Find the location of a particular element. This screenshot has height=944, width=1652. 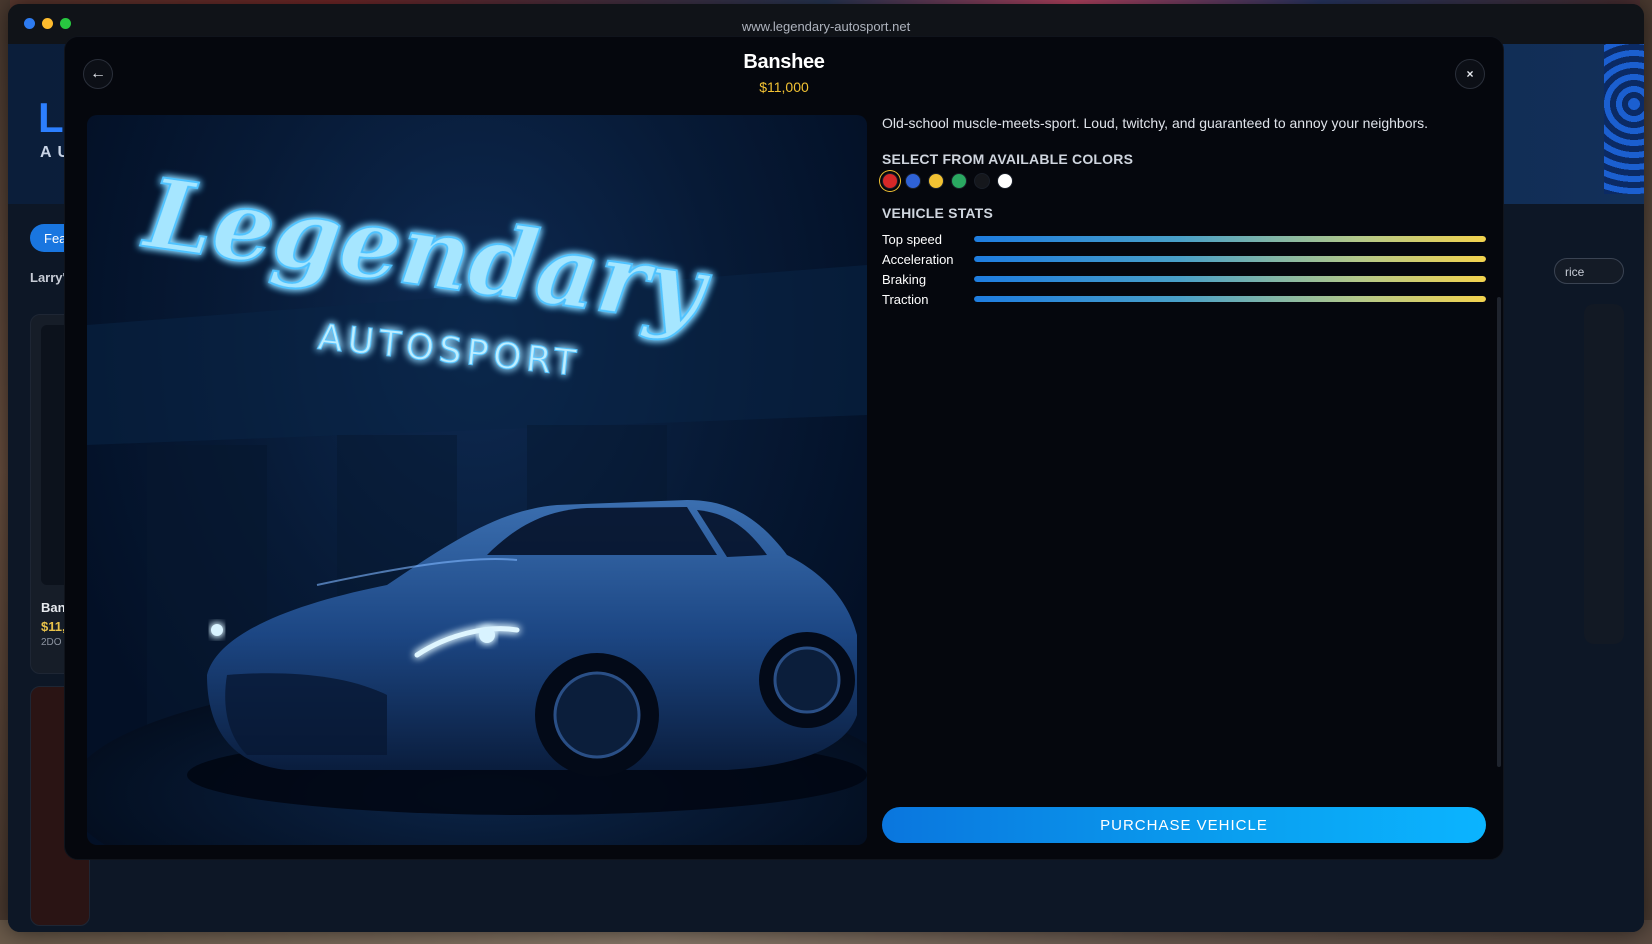

background-section-label: Larry' is located at coordinates (48, 277).